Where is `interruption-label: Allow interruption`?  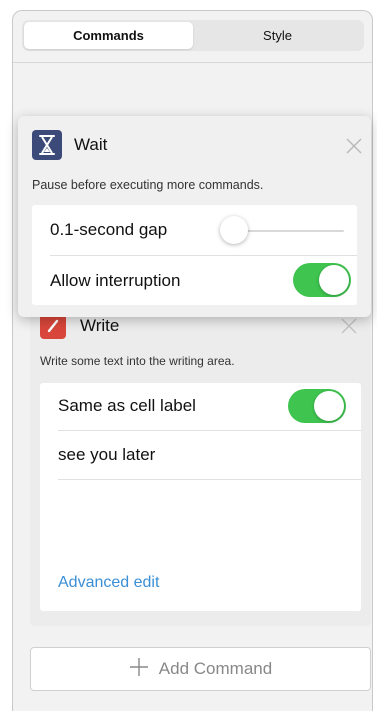
interruption-label: Allow interruption is located at coordinates (115, 280).